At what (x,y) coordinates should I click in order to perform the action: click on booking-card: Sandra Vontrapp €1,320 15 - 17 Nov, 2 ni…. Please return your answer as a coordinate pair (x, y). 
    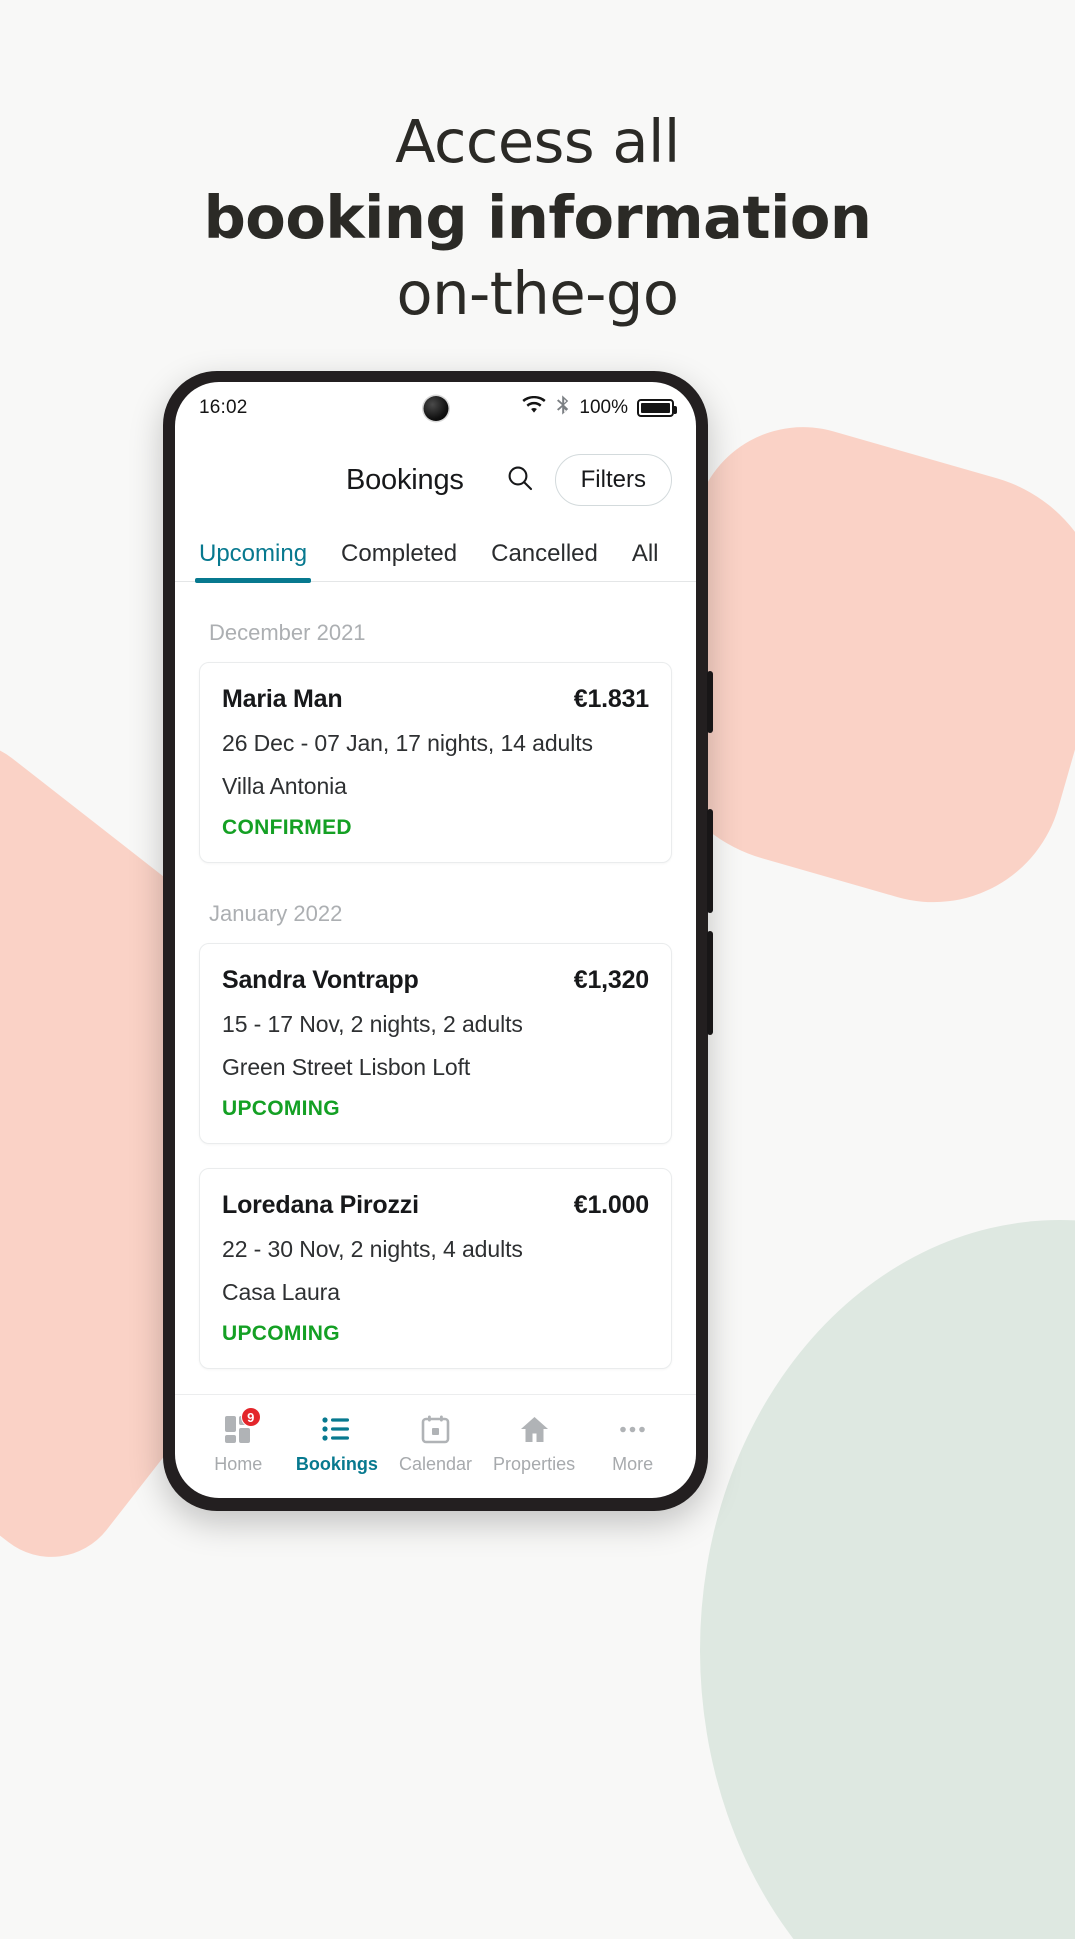
    Looking at the image, I should click on (435, 1043).